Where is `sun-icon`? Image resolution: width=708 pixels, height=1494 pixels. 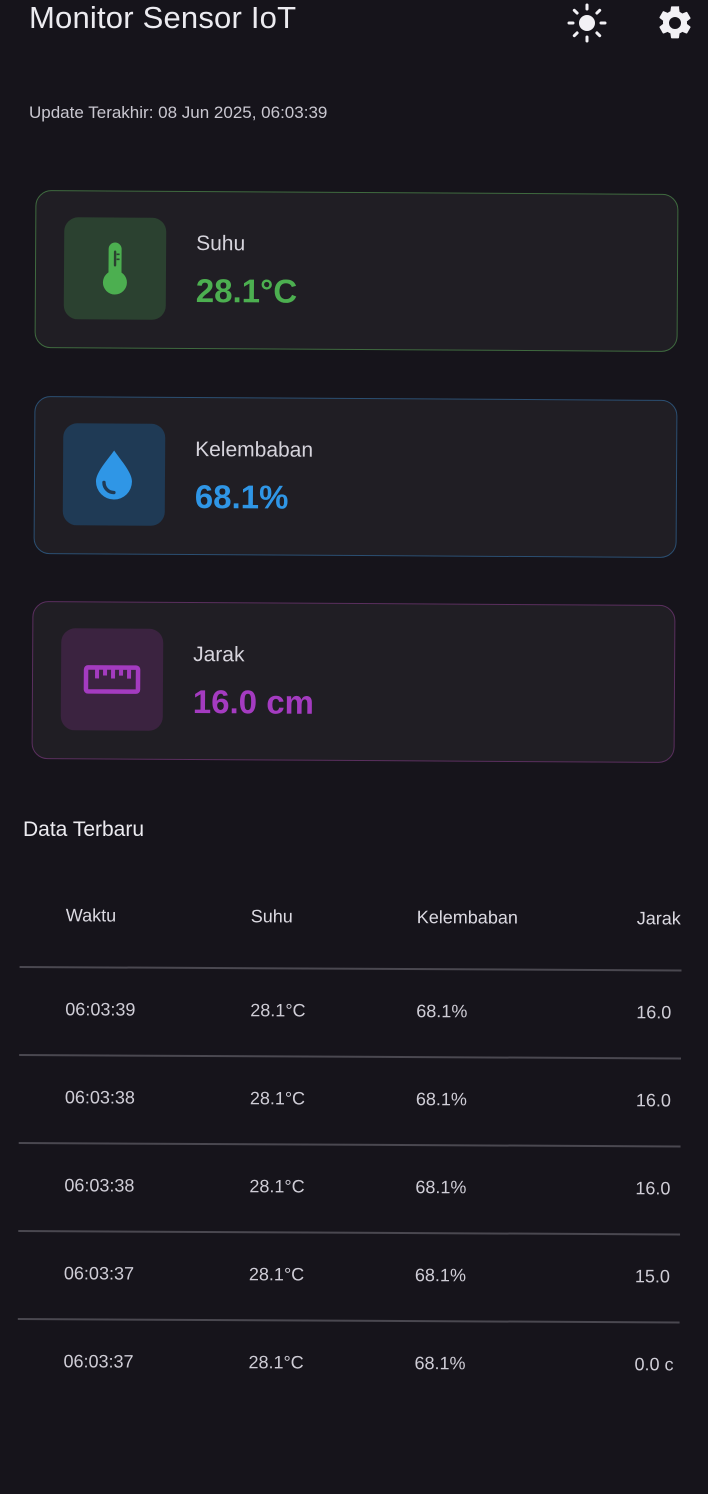 sun-icon is located at coordinates (587, 23).